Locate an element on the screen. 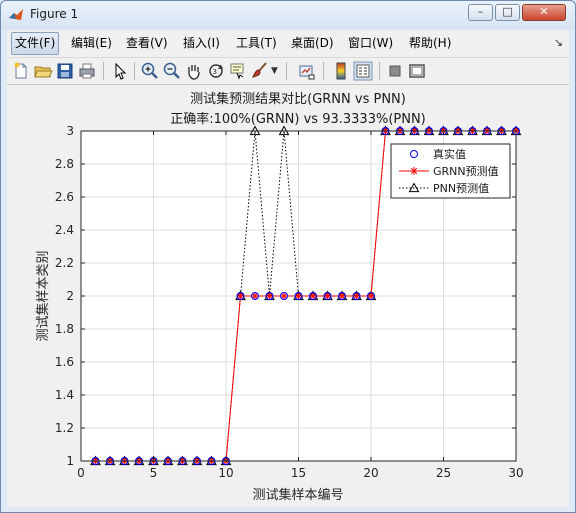  brush-icon is located at coordinates (260, 71).